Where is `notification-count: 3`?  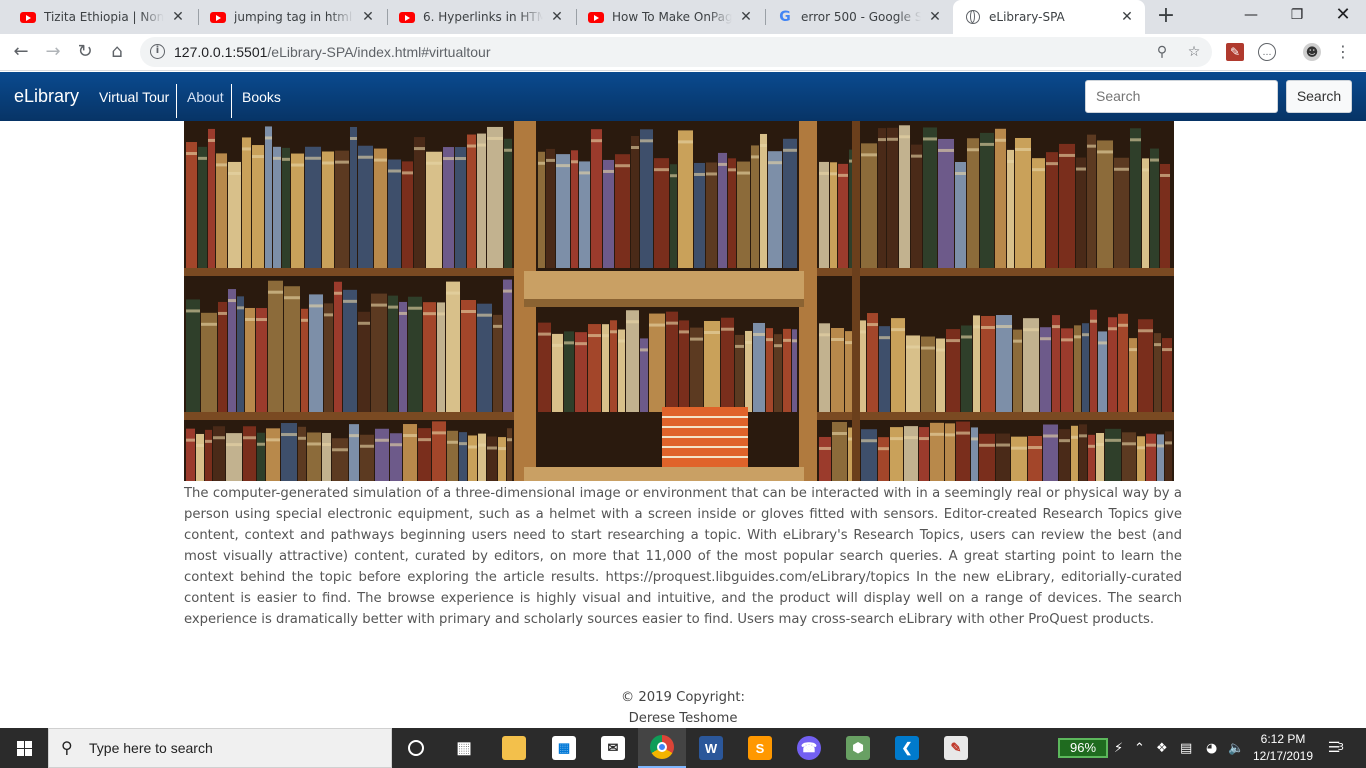
notification-count: 3 is located at coordinates (1340, 747).